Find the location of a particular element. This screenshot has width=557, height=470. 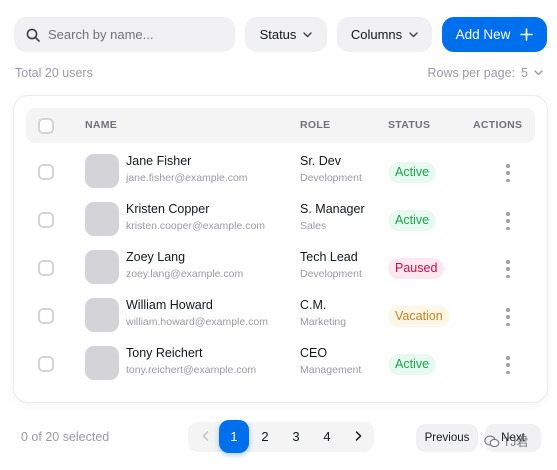

total-users-text: Total 20 users is located at coordinates (54, 73).